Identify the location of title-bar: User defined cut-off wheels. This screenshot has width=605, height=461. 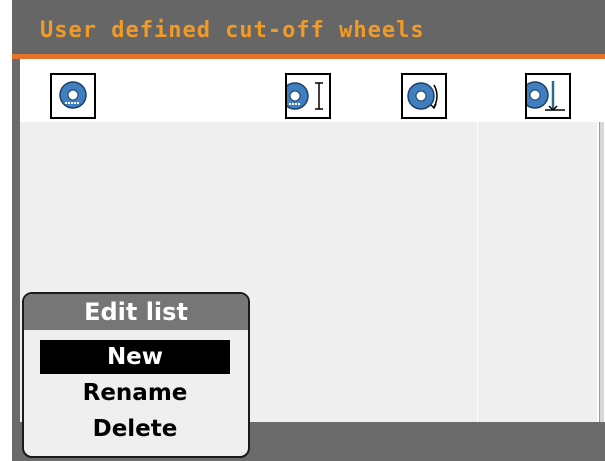
(308, 27).